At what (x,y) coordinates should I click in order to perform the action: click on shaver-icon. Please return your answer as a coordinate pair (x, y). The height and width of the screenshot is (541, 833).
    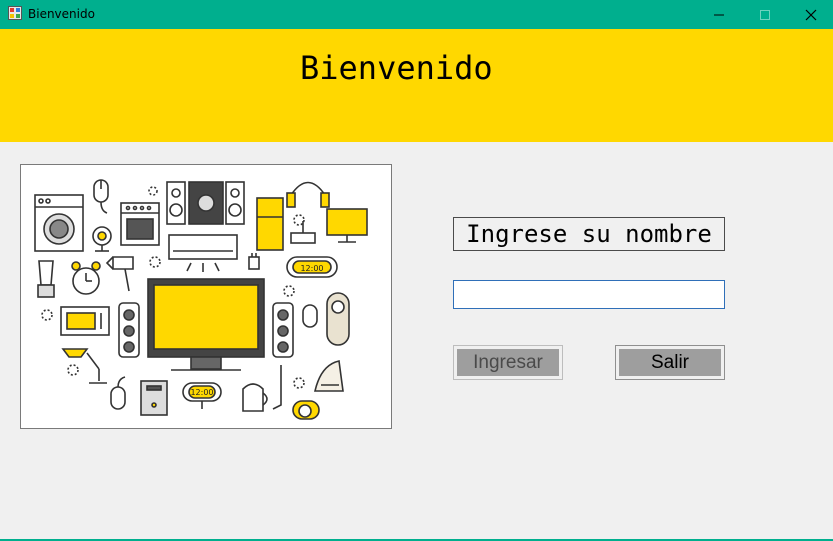
    Looking at the image, I should click on (338, 319).